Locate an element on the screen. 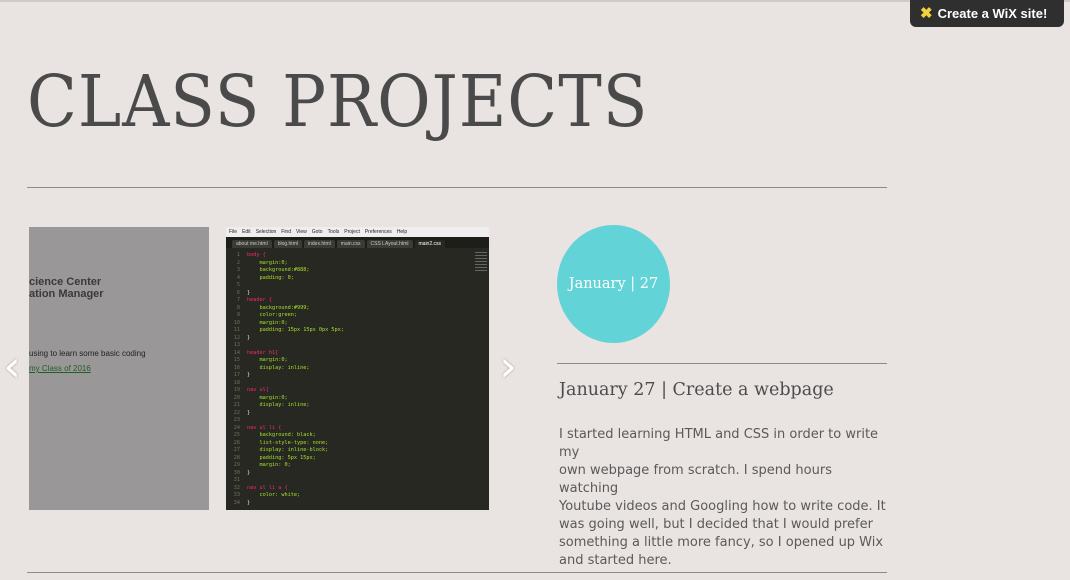  code-line: 14 header h1{ is located at coordinates (256, 352).